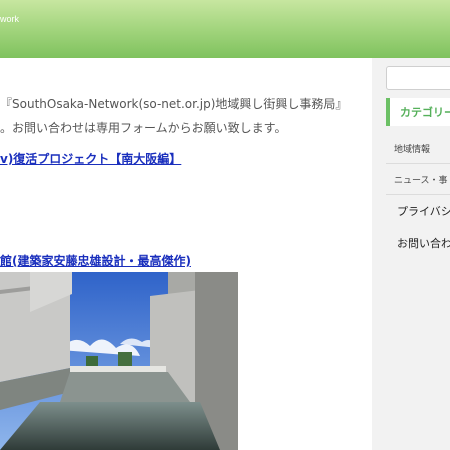 The image size is (450, 450). I want to click on category-widget: カテゴリー, so click(418, 112).